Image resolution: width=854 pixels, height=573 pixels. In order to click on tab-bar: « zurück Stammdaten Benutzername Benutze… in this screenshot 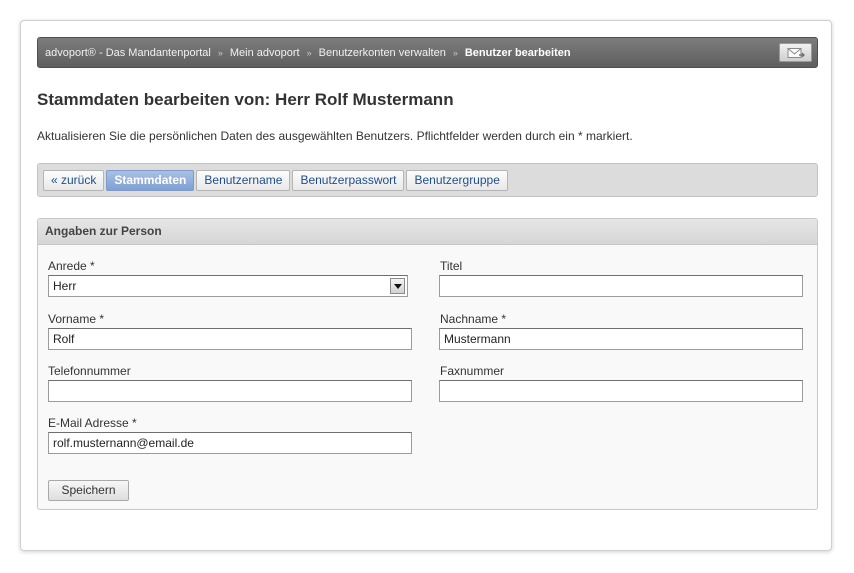, I will do `click(427, 180)`.